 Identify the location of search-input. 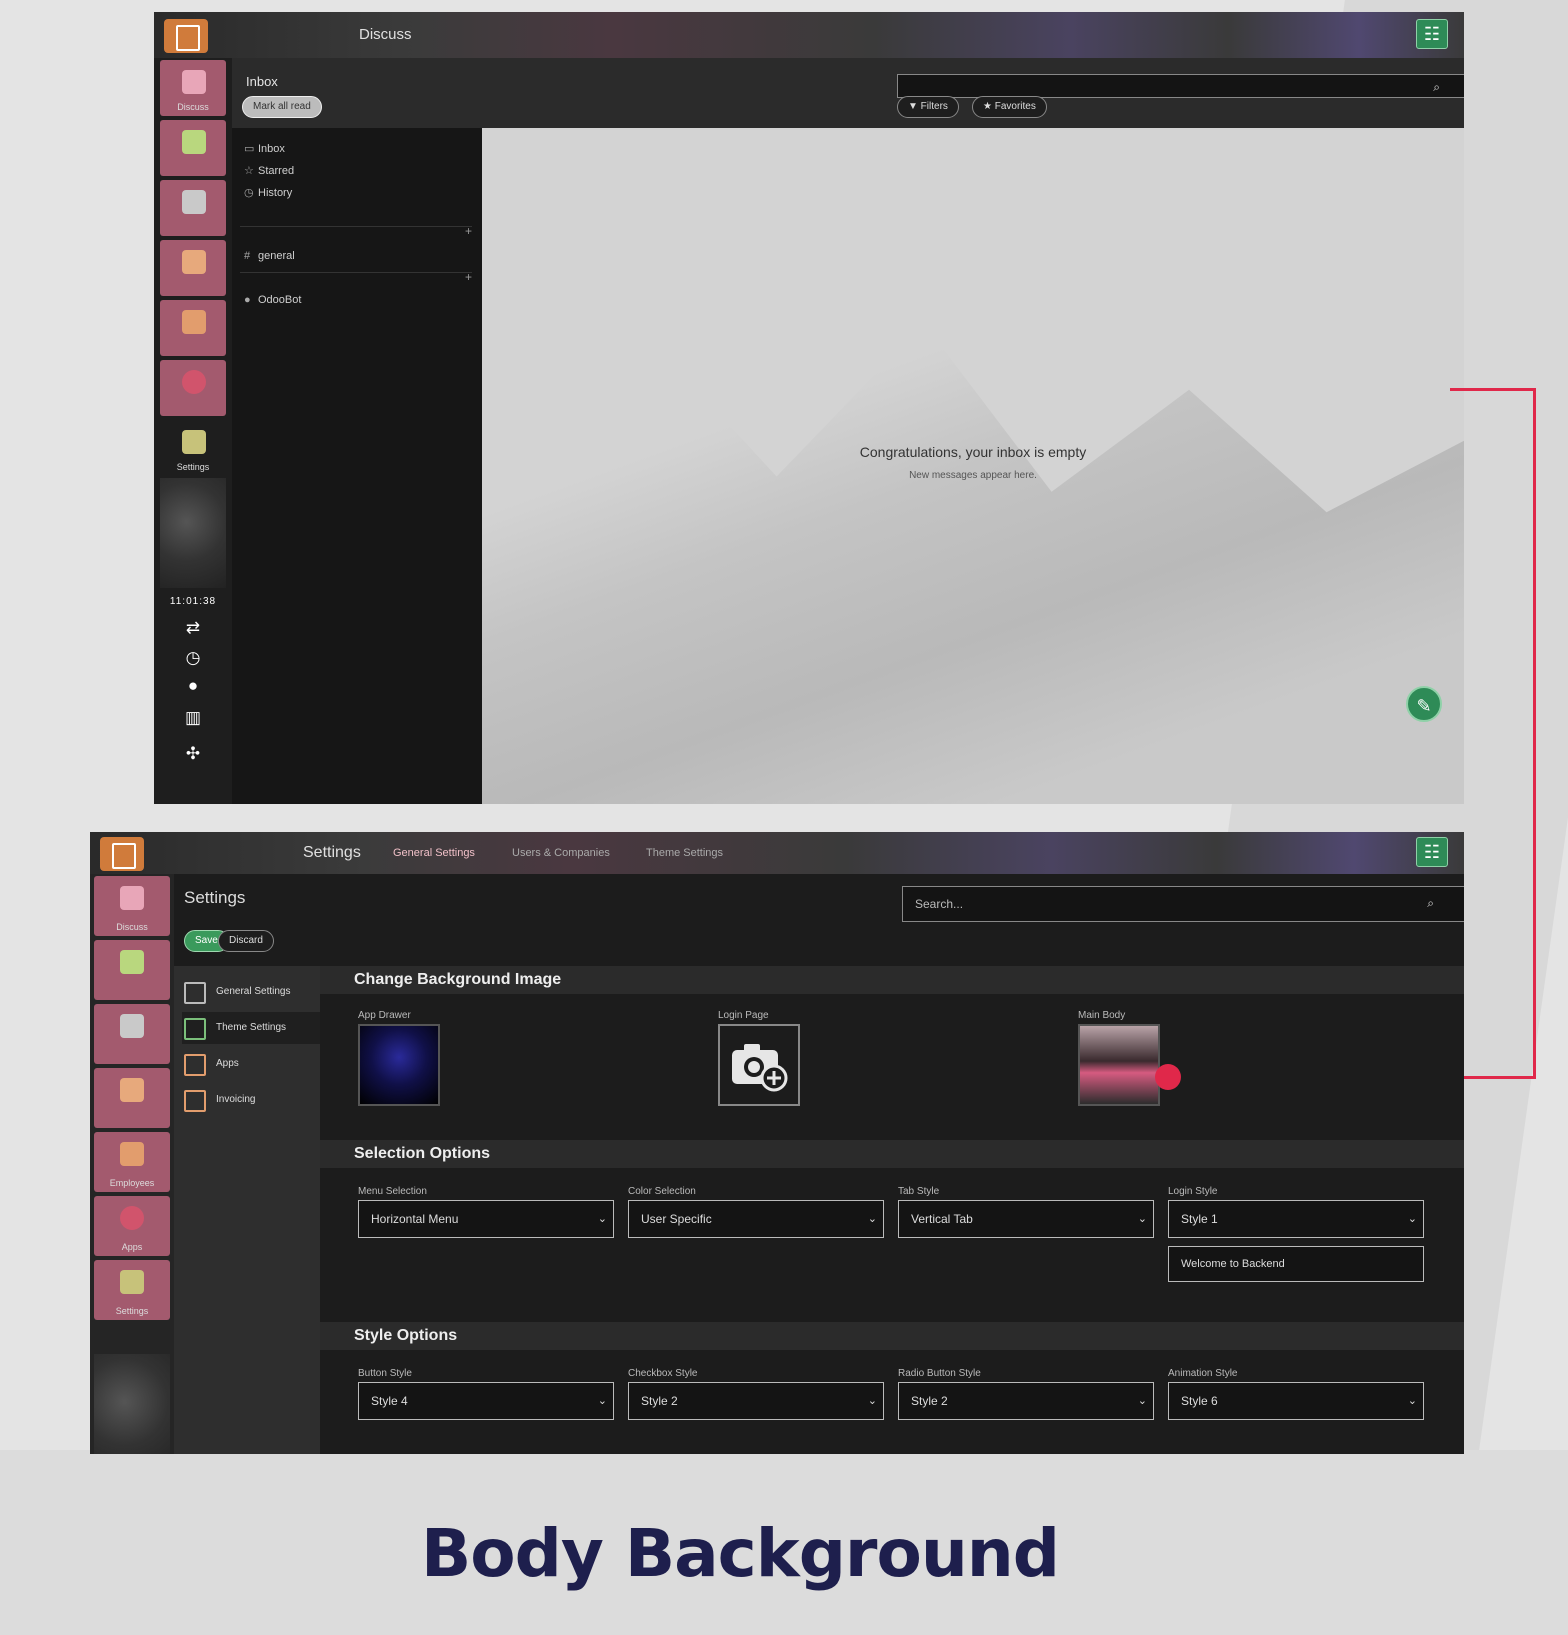
(1180, 86).